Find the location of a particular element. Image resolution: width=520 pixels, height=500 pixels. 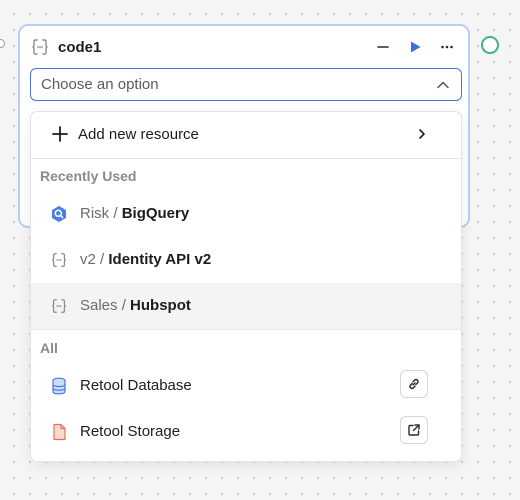

resource-item-retool-storage: Retool Storage is located at coordinates (246, 432).